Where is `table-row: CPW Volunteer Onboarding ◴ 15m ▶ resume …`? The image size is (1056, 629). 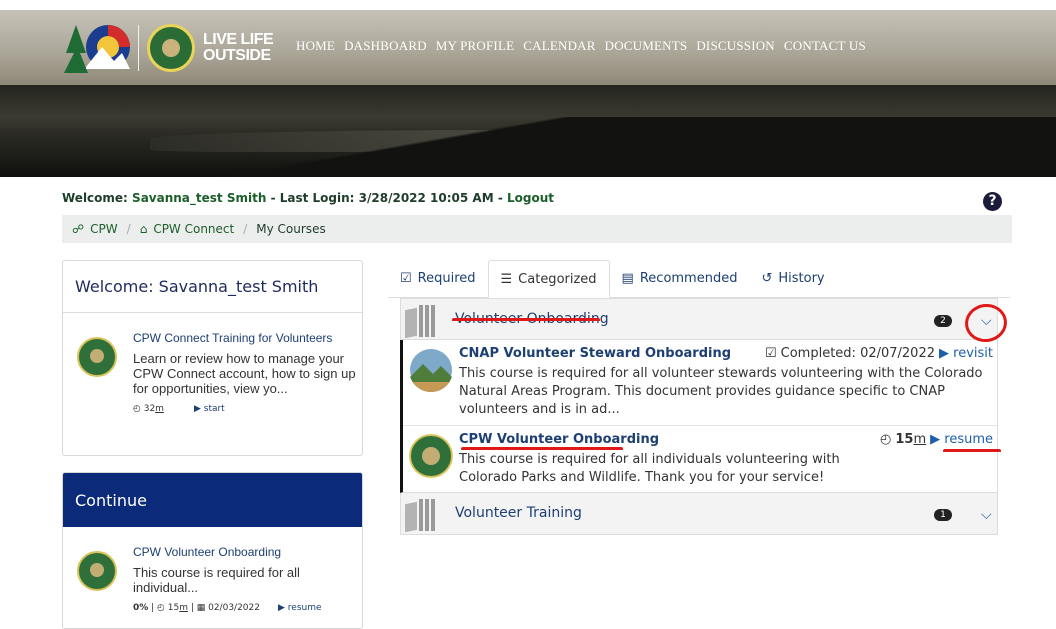
table-row: CPW Volunteer Onboarding ◴ 15m ▶ resume … is located at coordinates (700, 459).